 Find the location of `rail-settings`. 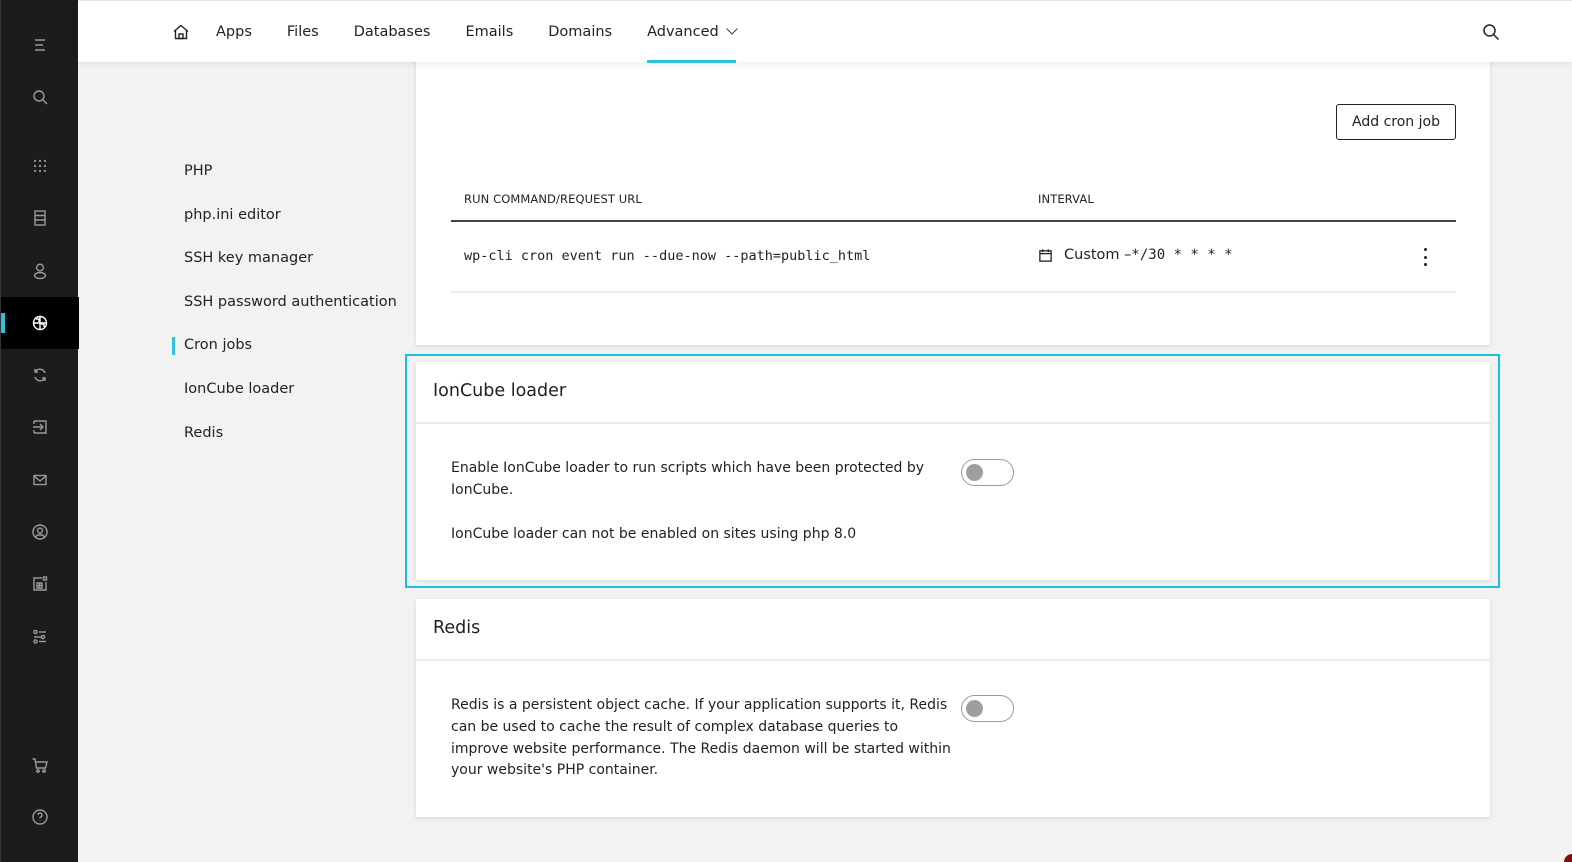

rail-settings is located at coordinates (40, 636).